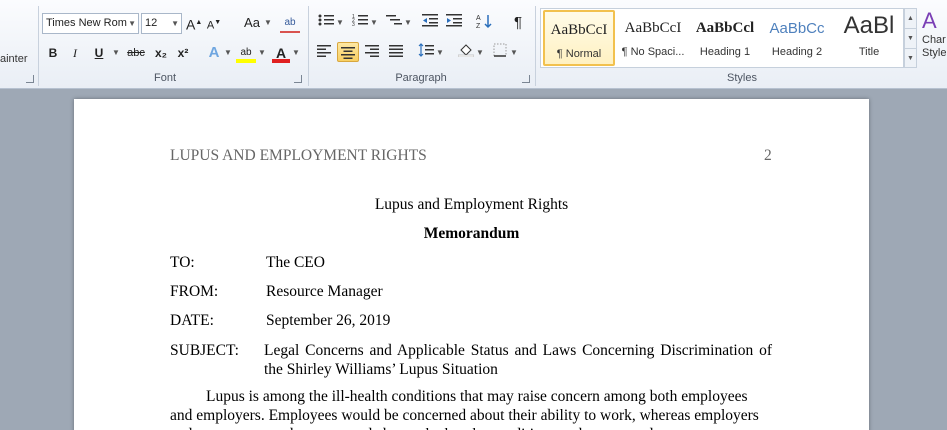 Image resolution: width=947 pixels, height=430 pixels. I want to click on justify-button, so click(396, 53).